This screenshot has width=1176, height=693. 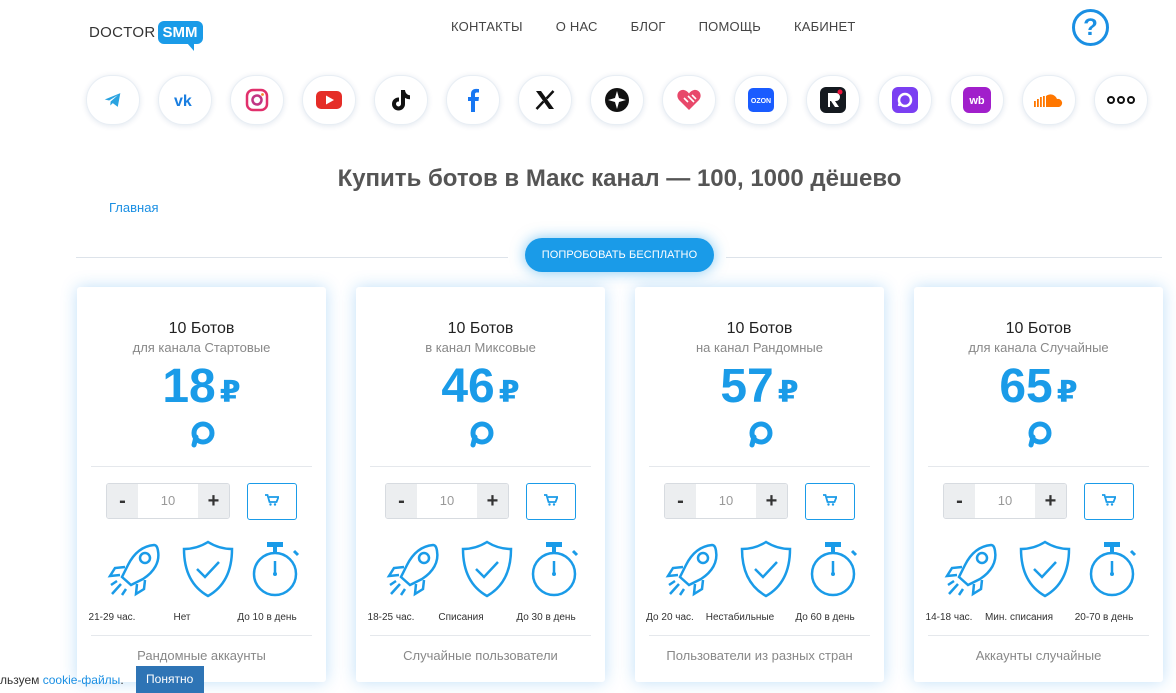 I want to click on logo: DOCTOR SMM, so click(x=146, y=34).